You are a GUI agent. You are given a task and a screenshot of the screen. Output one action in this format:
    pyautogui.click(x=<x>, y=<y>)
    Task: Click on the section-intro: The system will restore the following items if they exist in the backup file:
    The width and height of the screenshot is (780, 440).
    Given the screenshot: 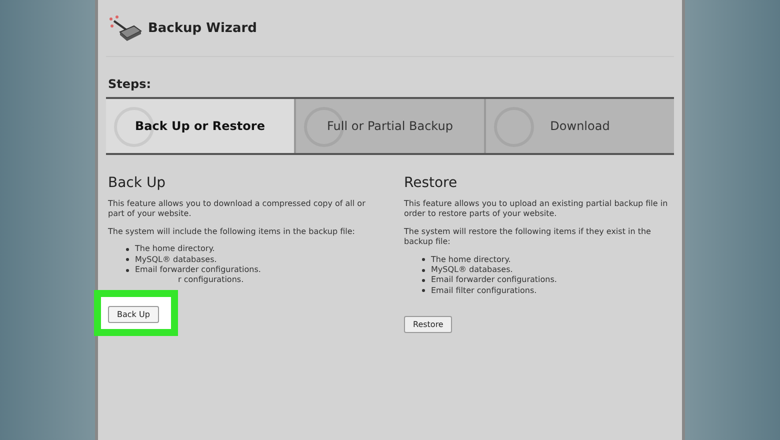 What is the action you would take?
    pyautogui.click(x=528, y=237)
    